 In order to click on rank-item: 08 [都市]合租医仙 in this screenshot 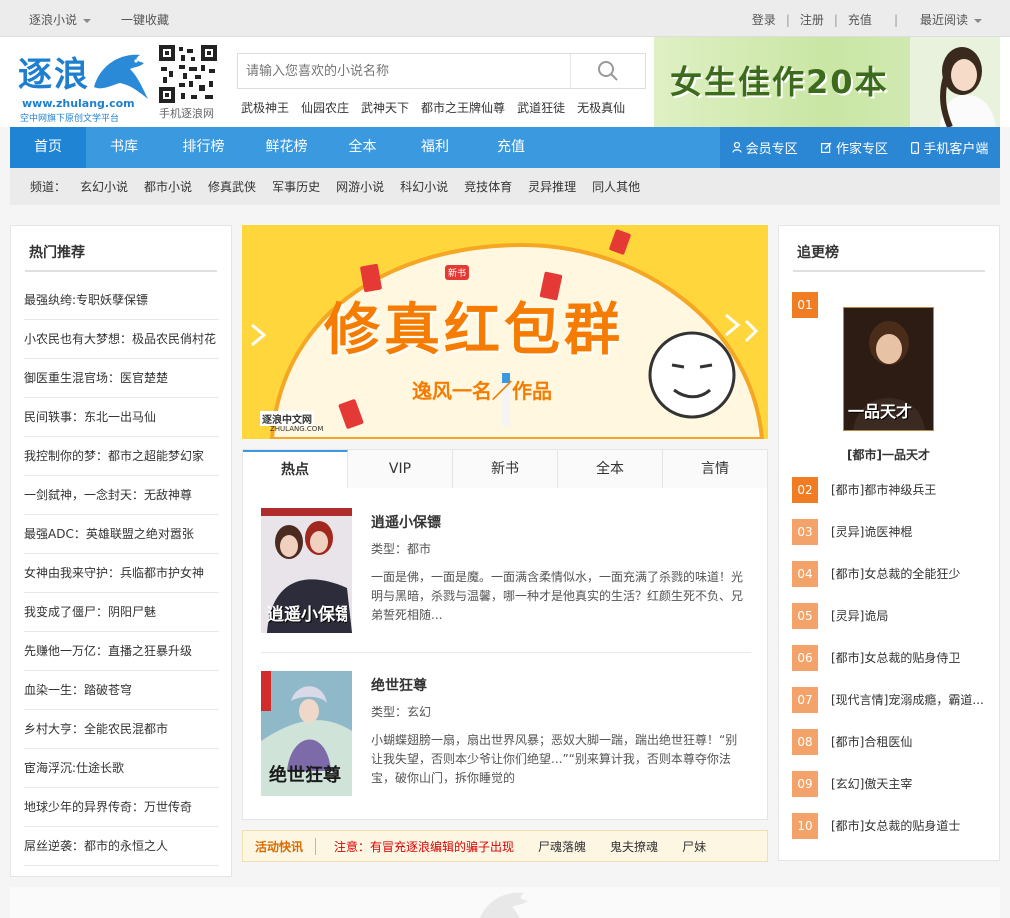, I will do `click(892, 742)`.